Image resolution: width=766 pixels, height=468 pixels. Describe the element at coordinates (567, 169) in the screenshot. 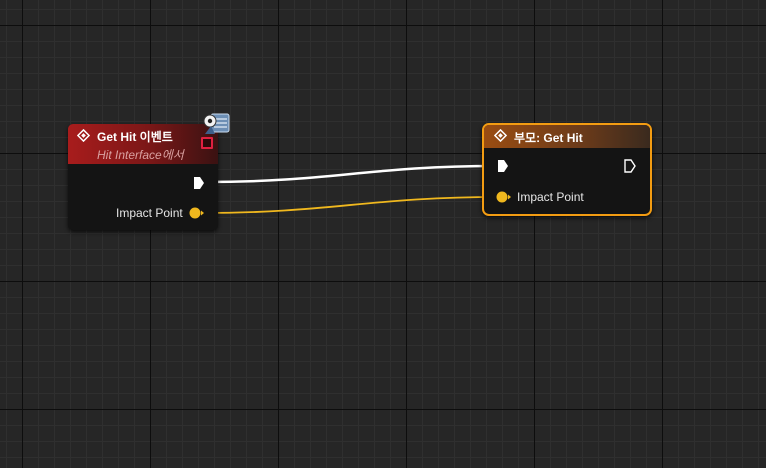

I see `parent-get-hit-node: 부모: Get Hit Impact Point` at that location.